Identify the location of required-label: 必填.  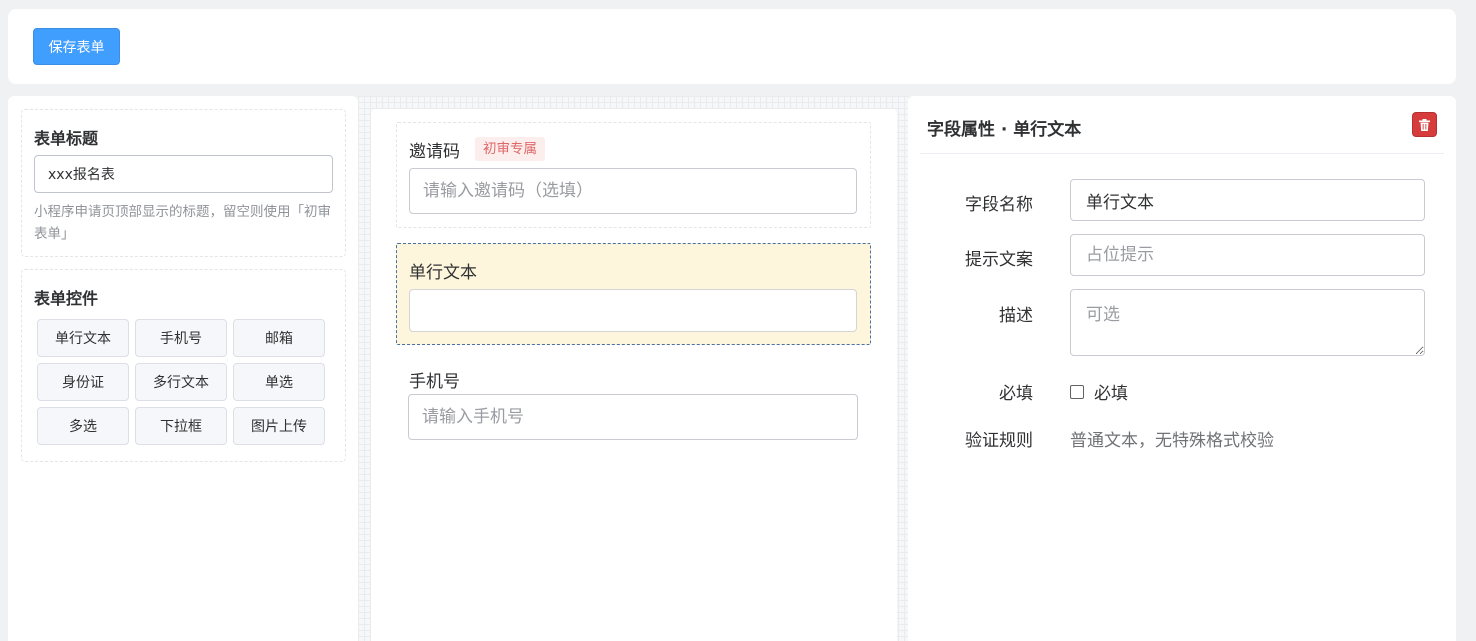
(1016, 394).